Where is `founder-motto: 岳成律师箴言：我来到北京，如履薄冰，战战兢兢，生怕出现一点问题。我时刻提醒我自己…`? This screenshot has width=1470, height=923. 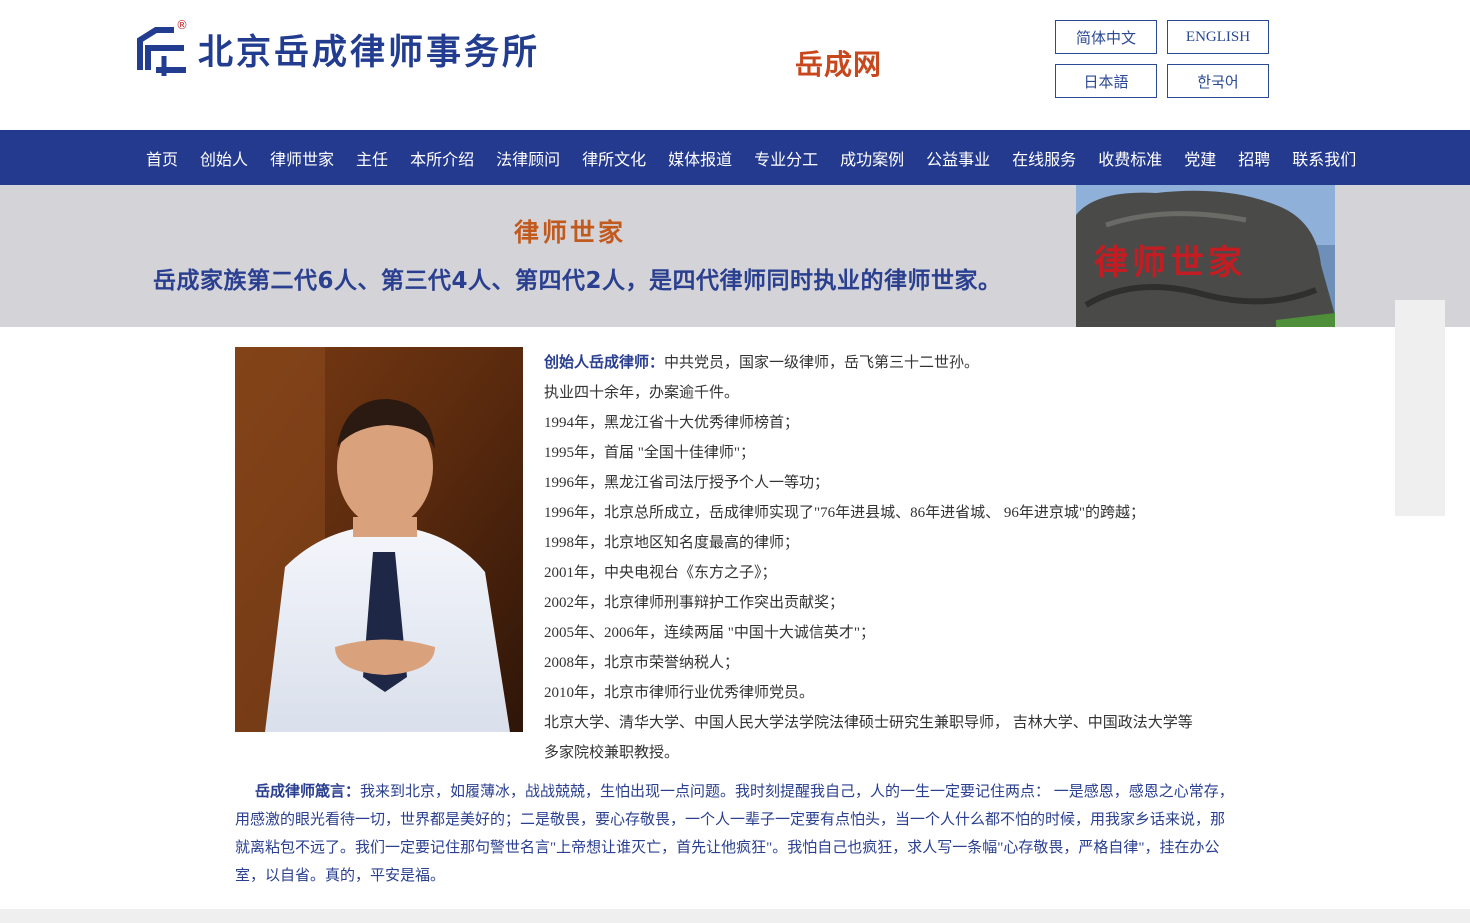
founder-motto: 岳成律师箴言：我来到北京，如履薄冰，战战兢兢，生怕出现一点问题。我时刻提醒我自己… is located at coordinates (735, 833).